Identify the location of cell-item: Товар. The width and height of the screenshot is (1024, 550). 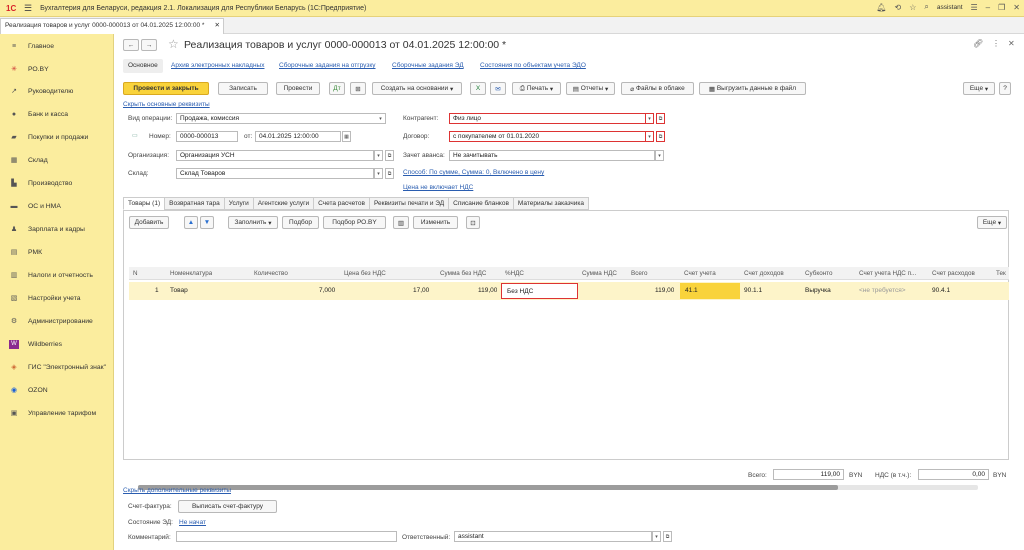
(179, 290).